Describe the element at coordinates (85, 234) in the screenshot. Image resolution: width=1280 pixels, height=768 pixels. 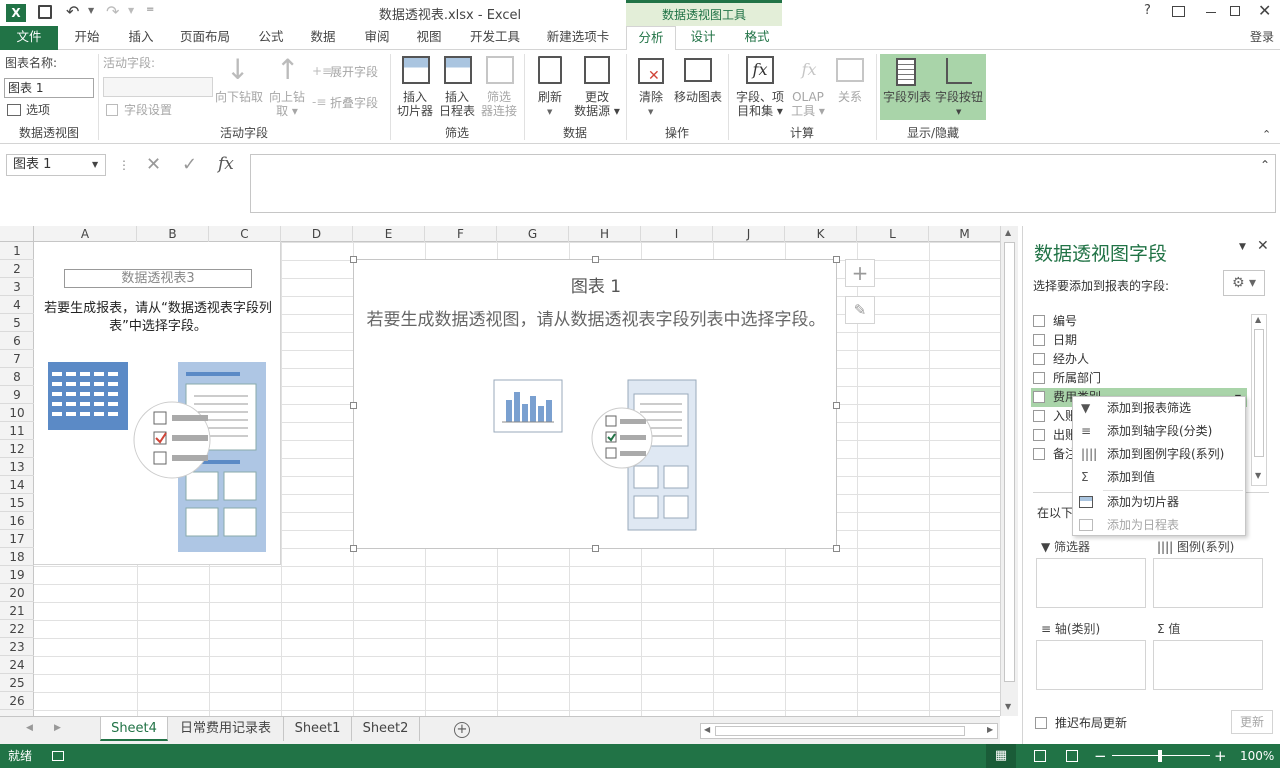
I see `column-header: A` at that location.